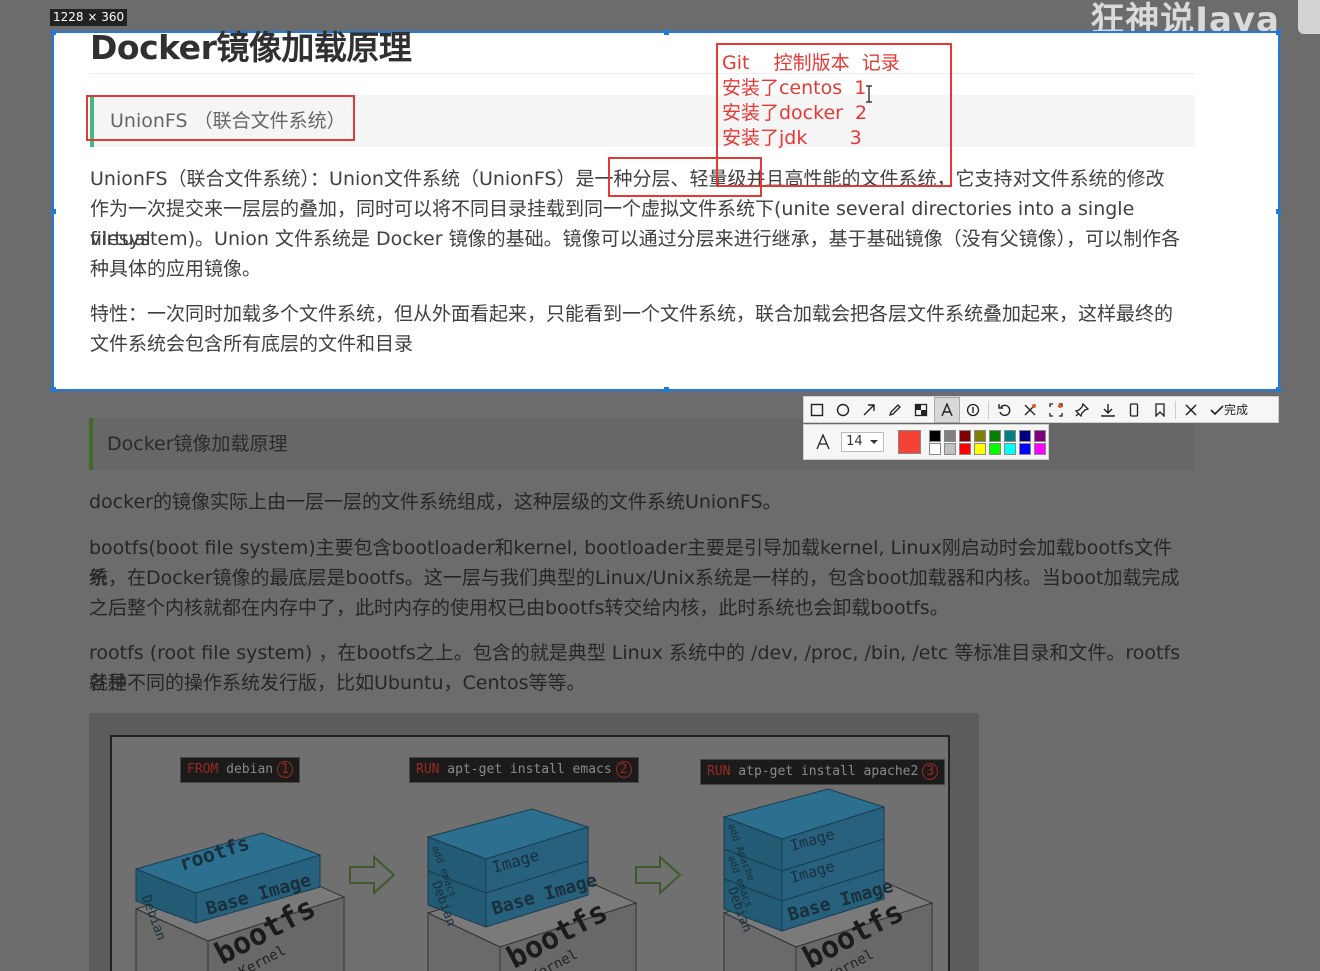  What do you see at coordinates (1217, 409) in the screenshot?
I see `check-icon` at bounding box center [1217, 409].